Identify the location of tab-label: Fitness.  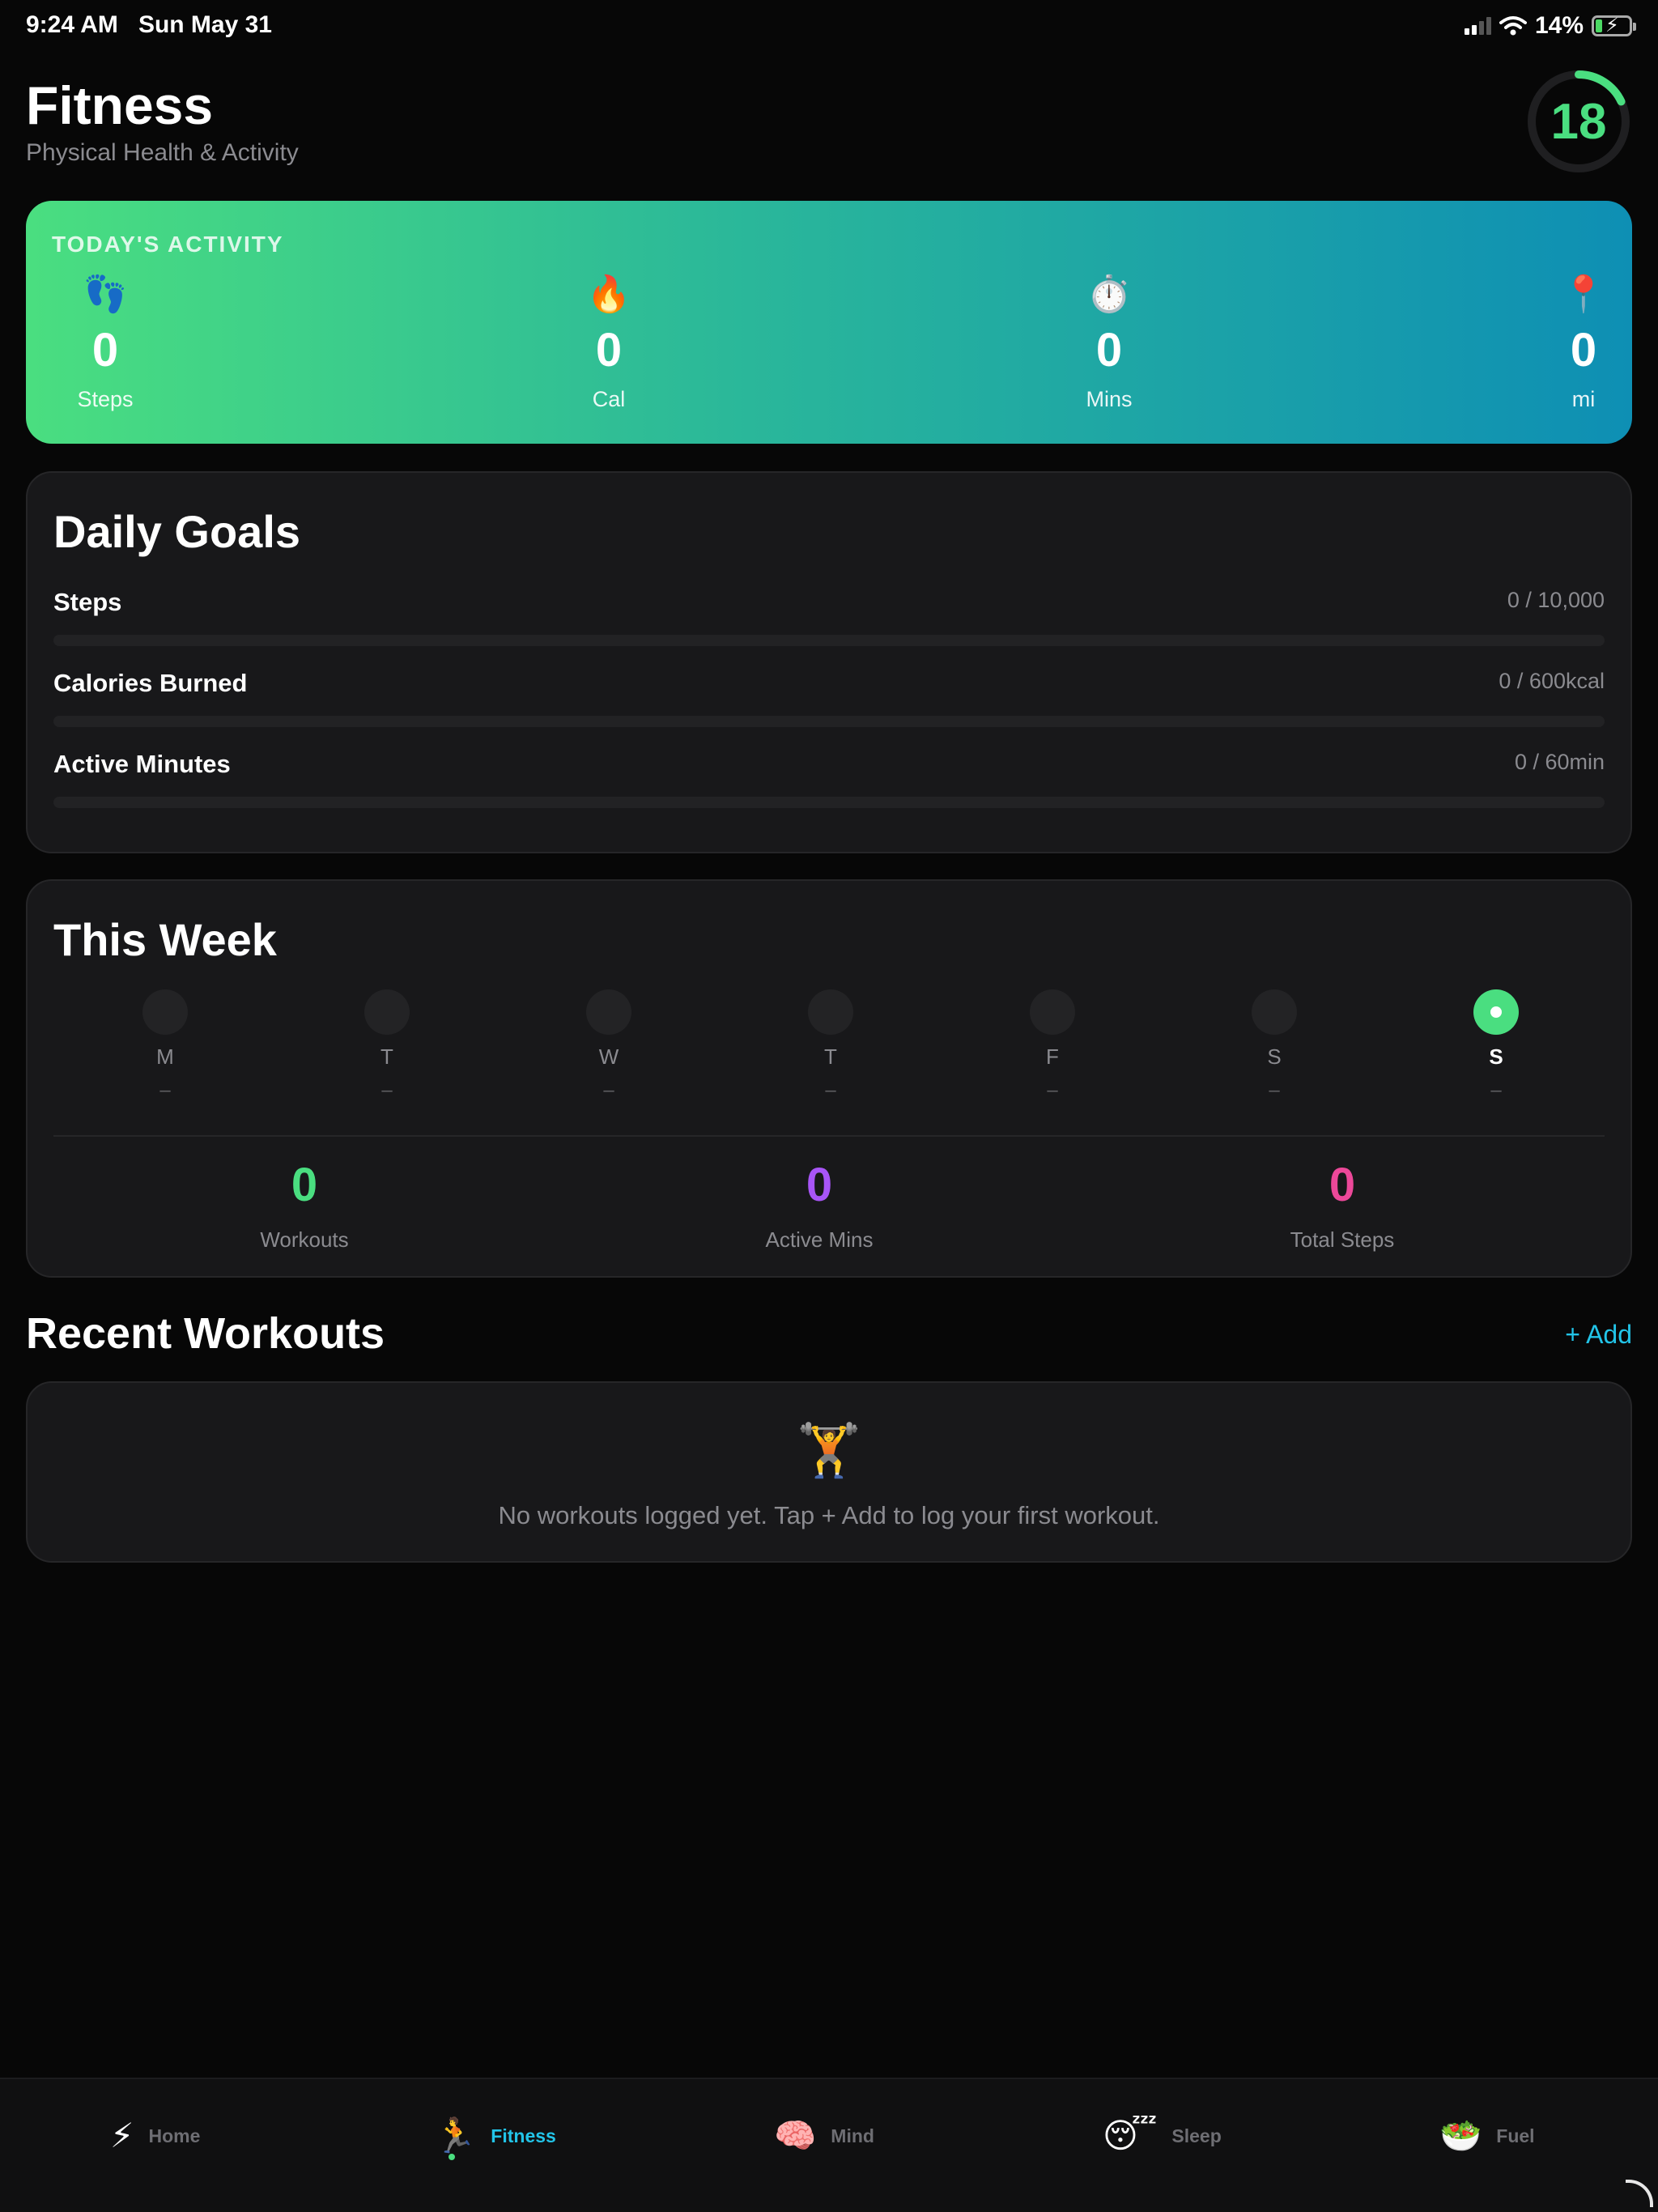
(523, 2135).